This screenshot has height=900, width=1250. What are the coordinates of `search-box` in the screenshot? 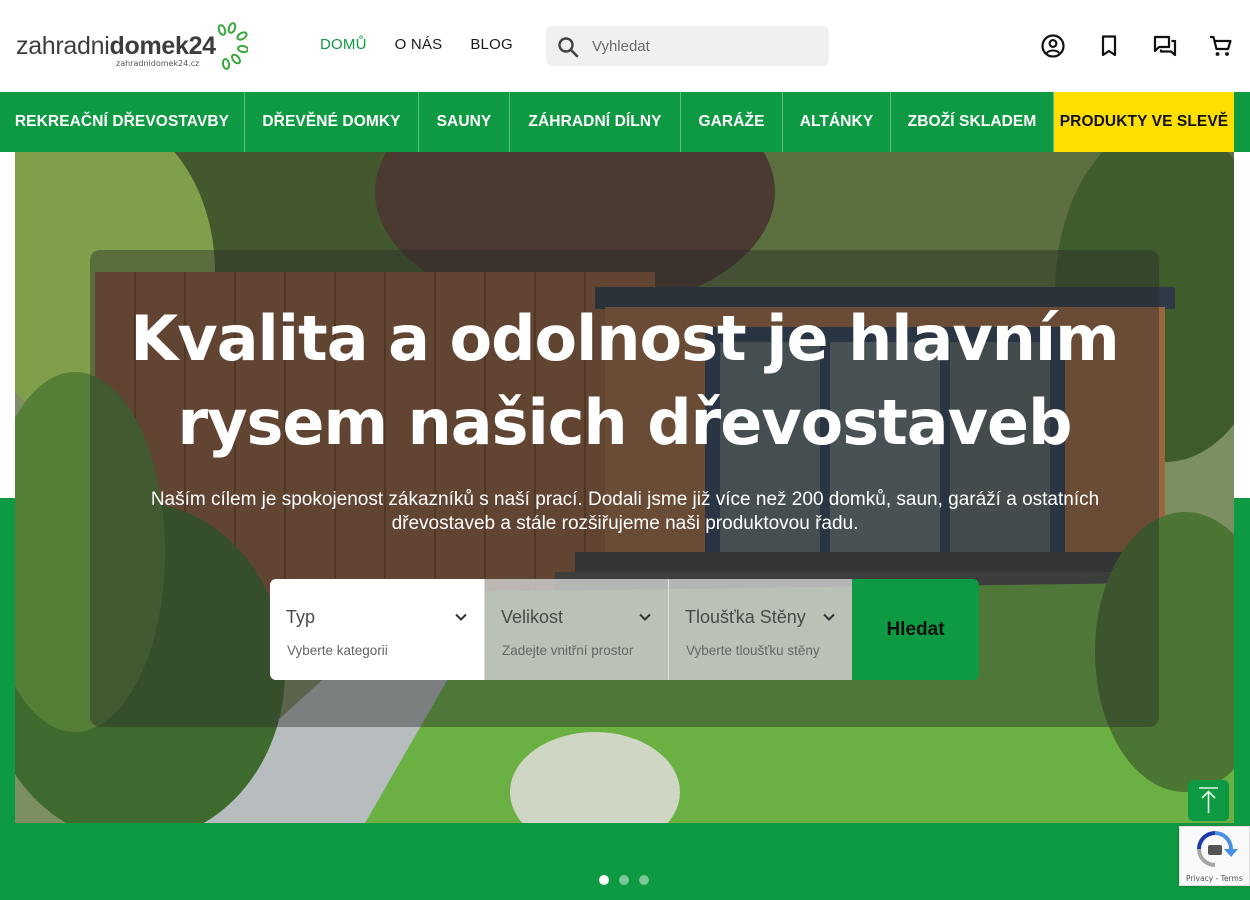 It's located at (687, 46).